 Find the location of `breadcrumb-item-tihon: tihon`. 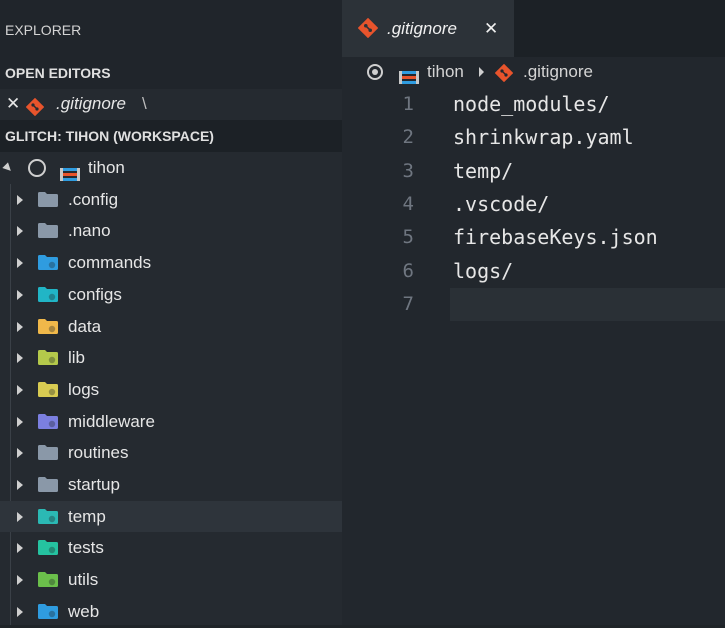

breadcrumb-item-tihon: tihon is located at coordinates (445, 72).